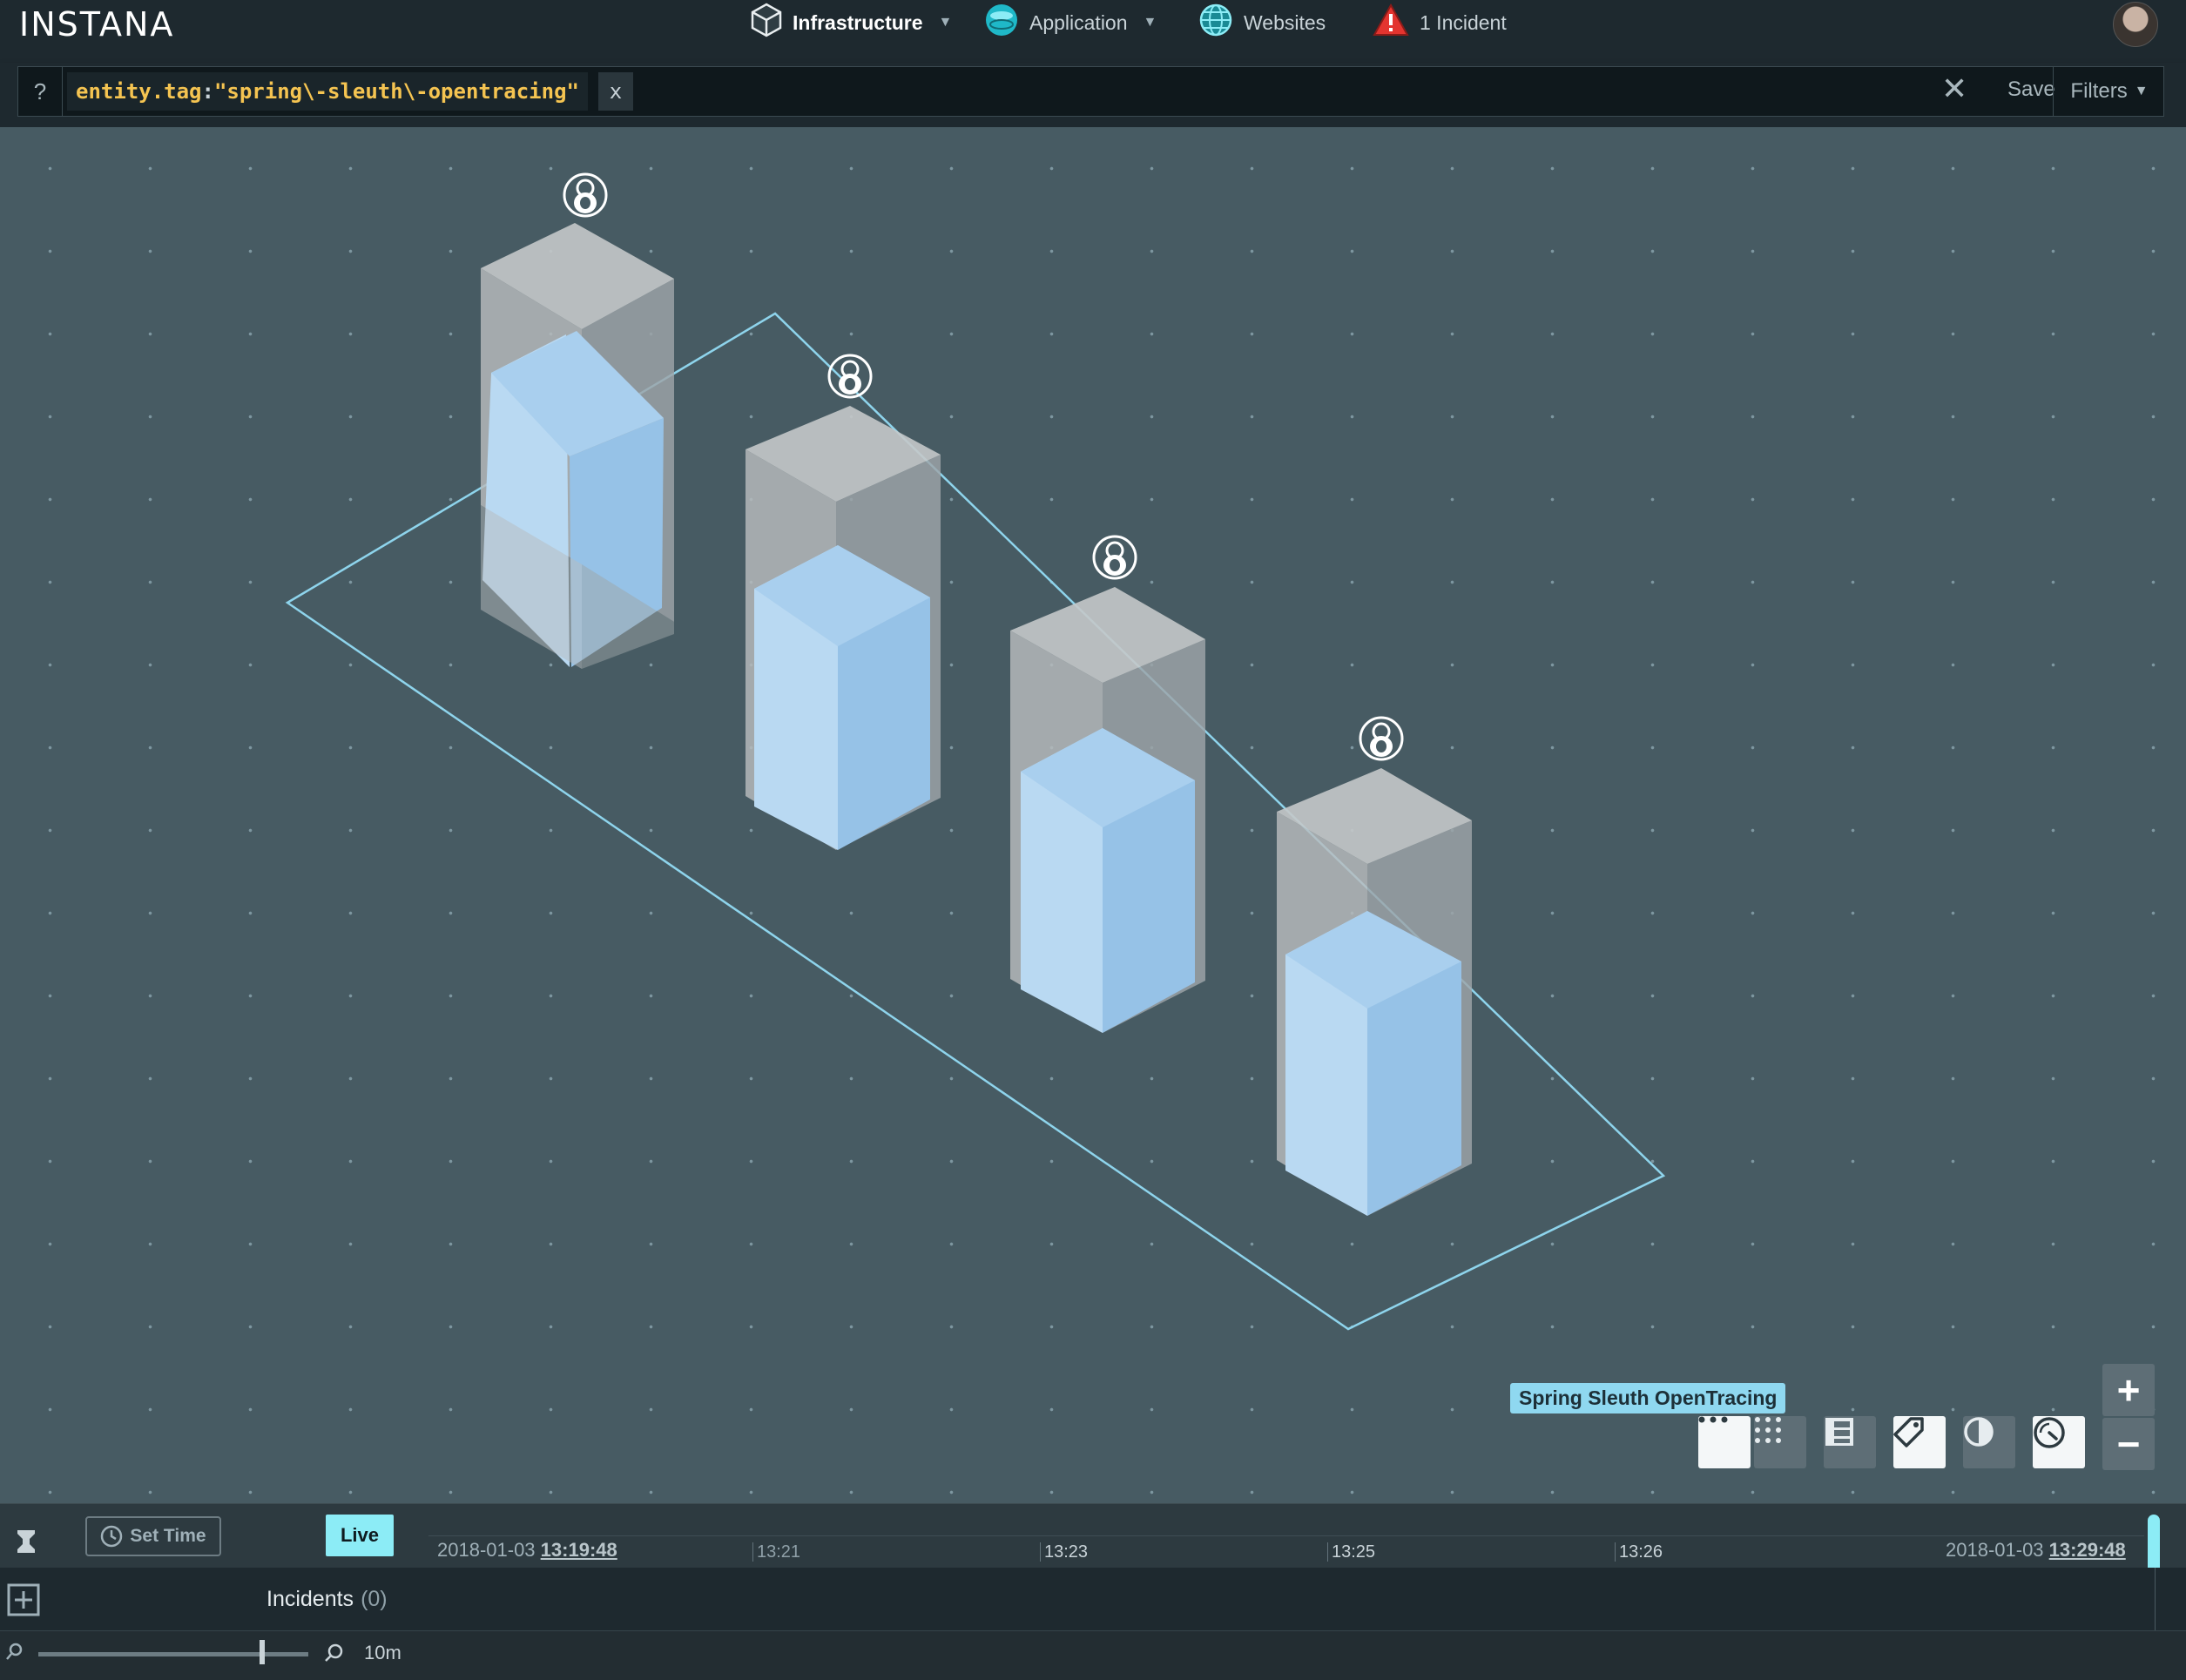  I want to click on add-icon, so click(23, 1602).